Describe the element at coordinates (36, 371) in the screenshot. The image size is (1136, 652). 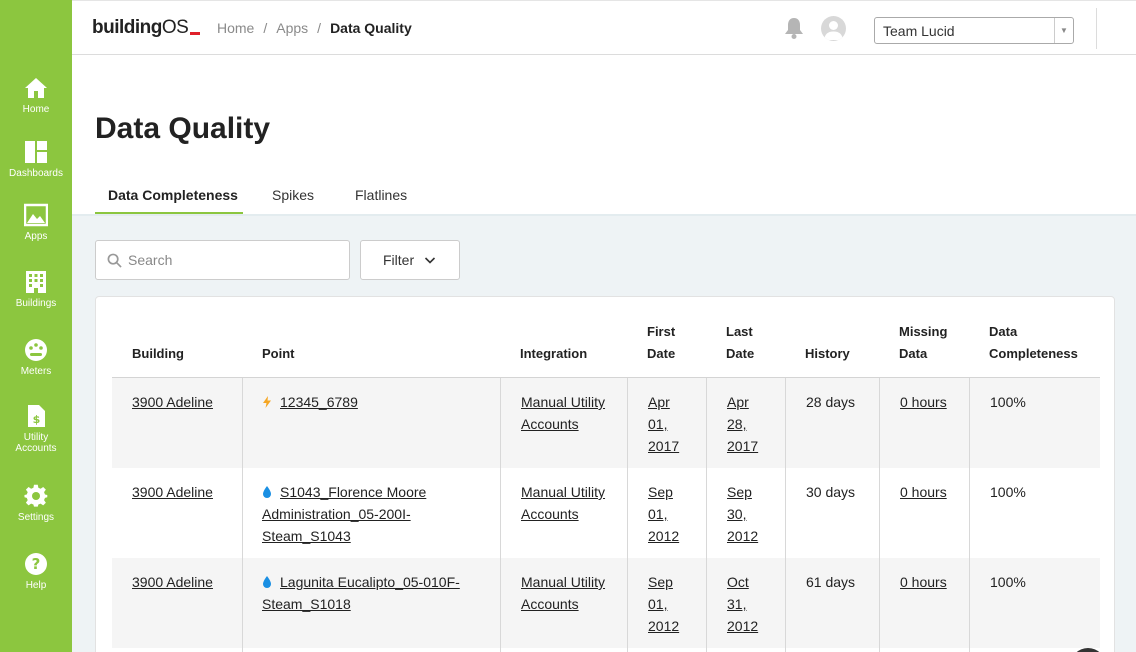
I see `sidebar-item-label: Meters` at that location.